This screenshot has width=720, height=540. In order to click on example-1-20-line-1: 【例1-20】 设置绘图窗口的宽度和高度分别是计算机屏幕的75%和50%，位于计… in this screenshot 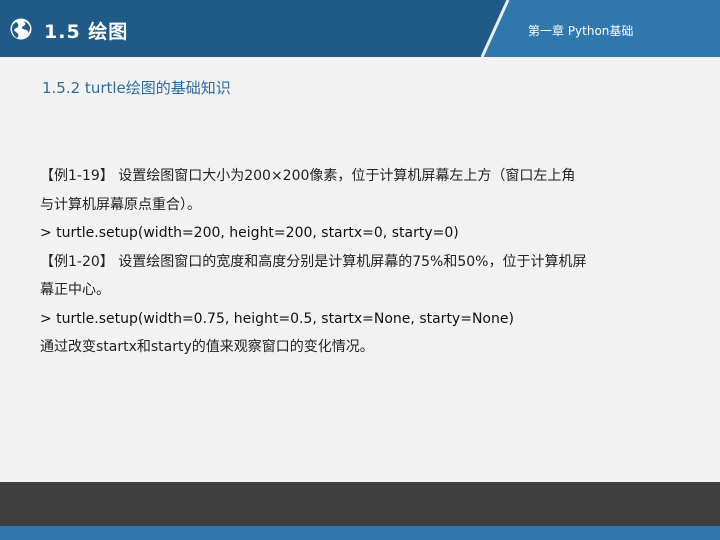, I will do `click(313, 261)`.